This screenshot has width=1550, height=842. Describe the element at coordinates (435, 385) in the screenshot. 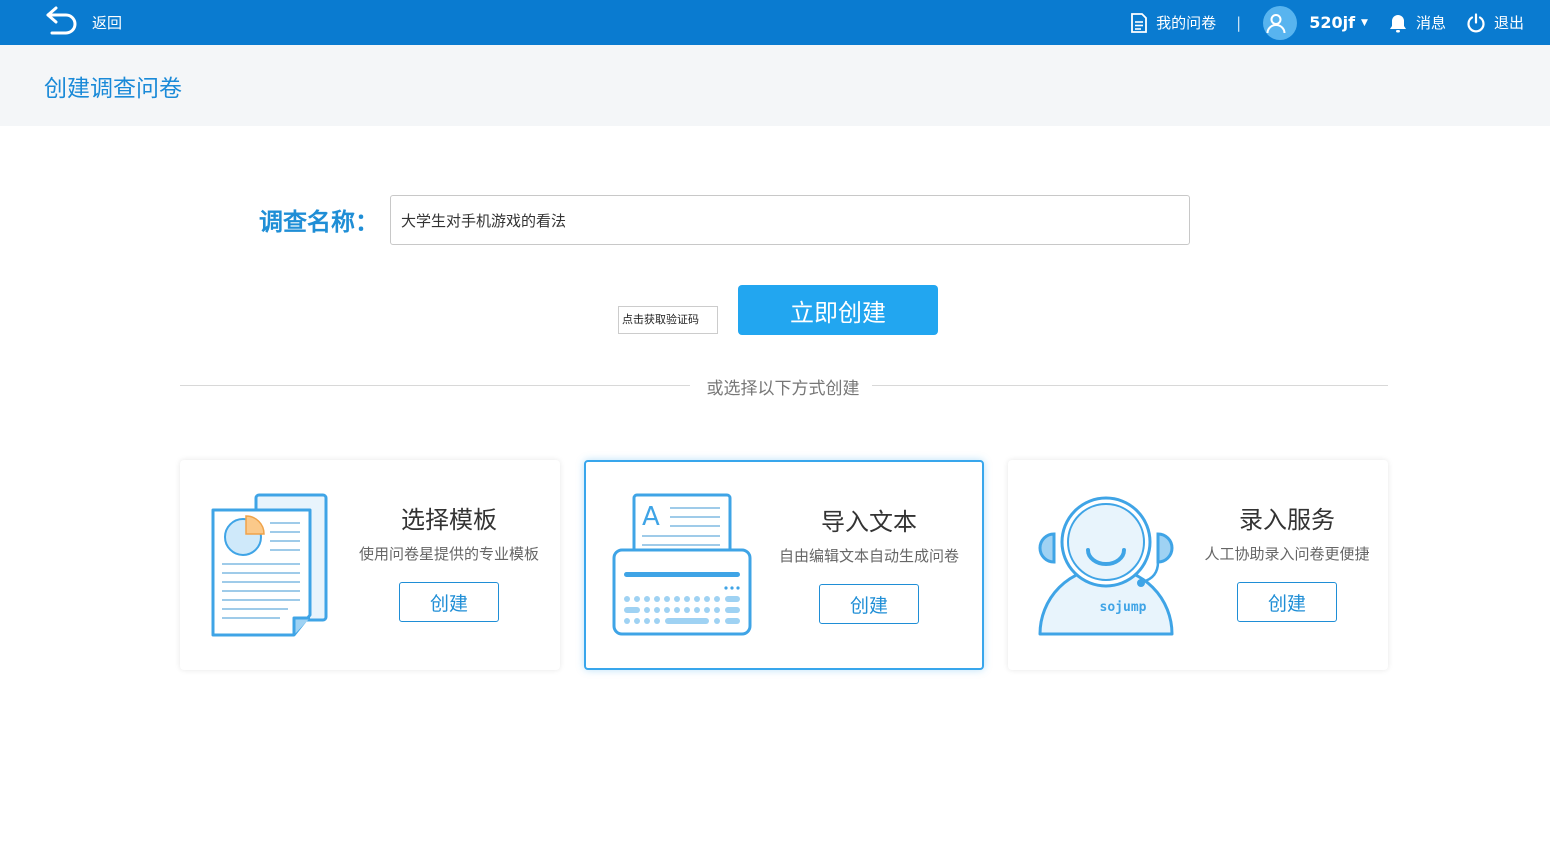

I see `divider-line-left` at that location.